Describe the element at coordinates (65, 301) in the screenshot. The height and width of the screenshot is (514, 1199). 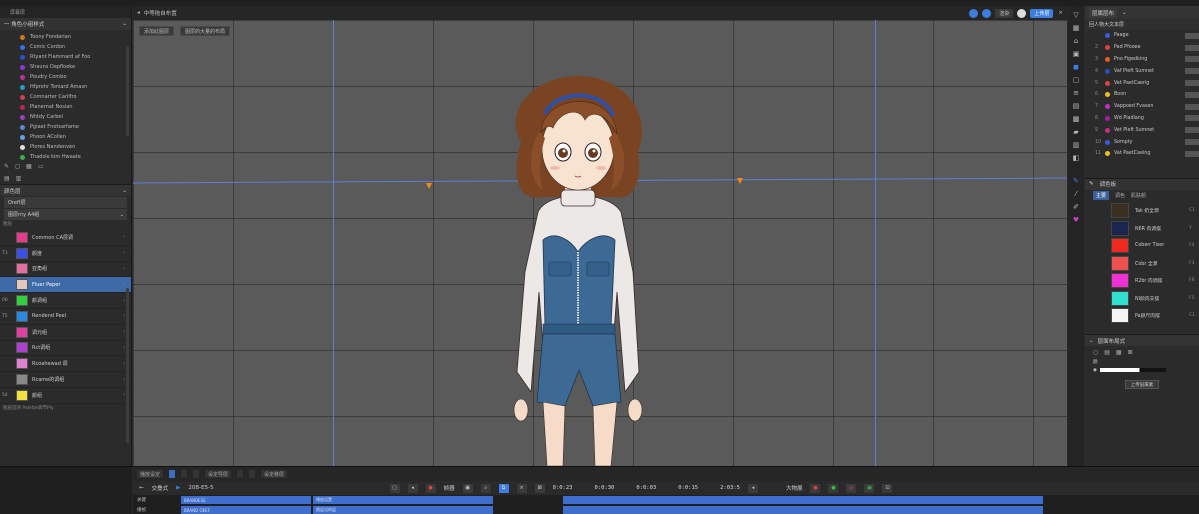
I see `layer-row: 06 颜调组 ›` at that location.